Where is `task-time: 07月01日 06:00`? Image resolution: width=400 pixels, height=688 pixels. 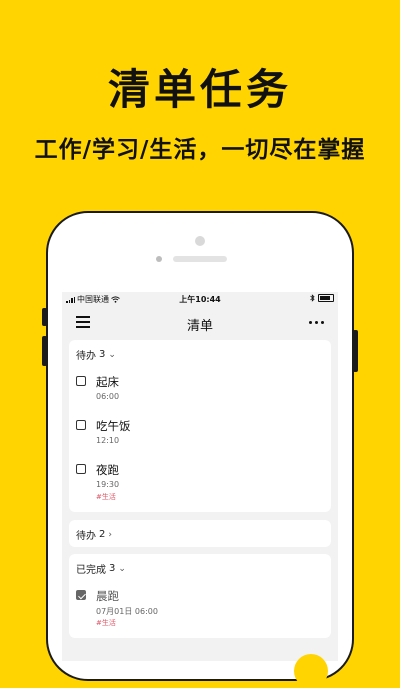 task-time: 07月01日 06:00 is located at coordinates (127, 611).